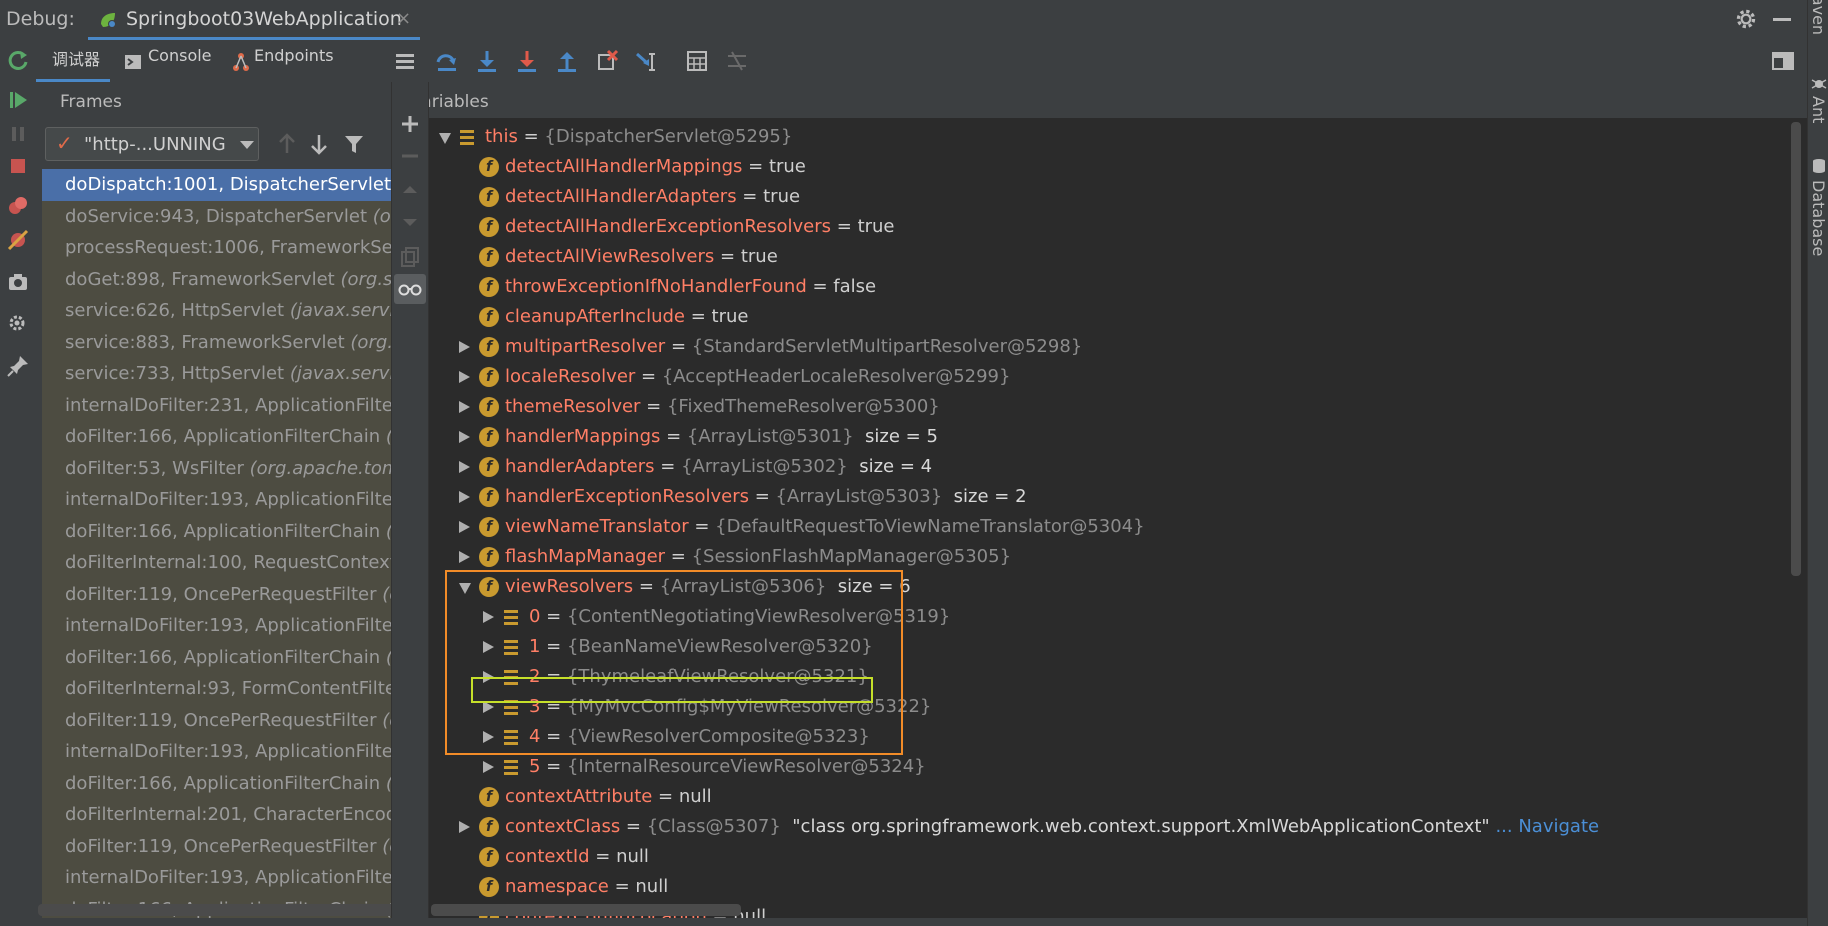  What do you see at coordinates (18, 60) in the screenshot?
I see `rerun-icon` at bounding box center [18, 60].